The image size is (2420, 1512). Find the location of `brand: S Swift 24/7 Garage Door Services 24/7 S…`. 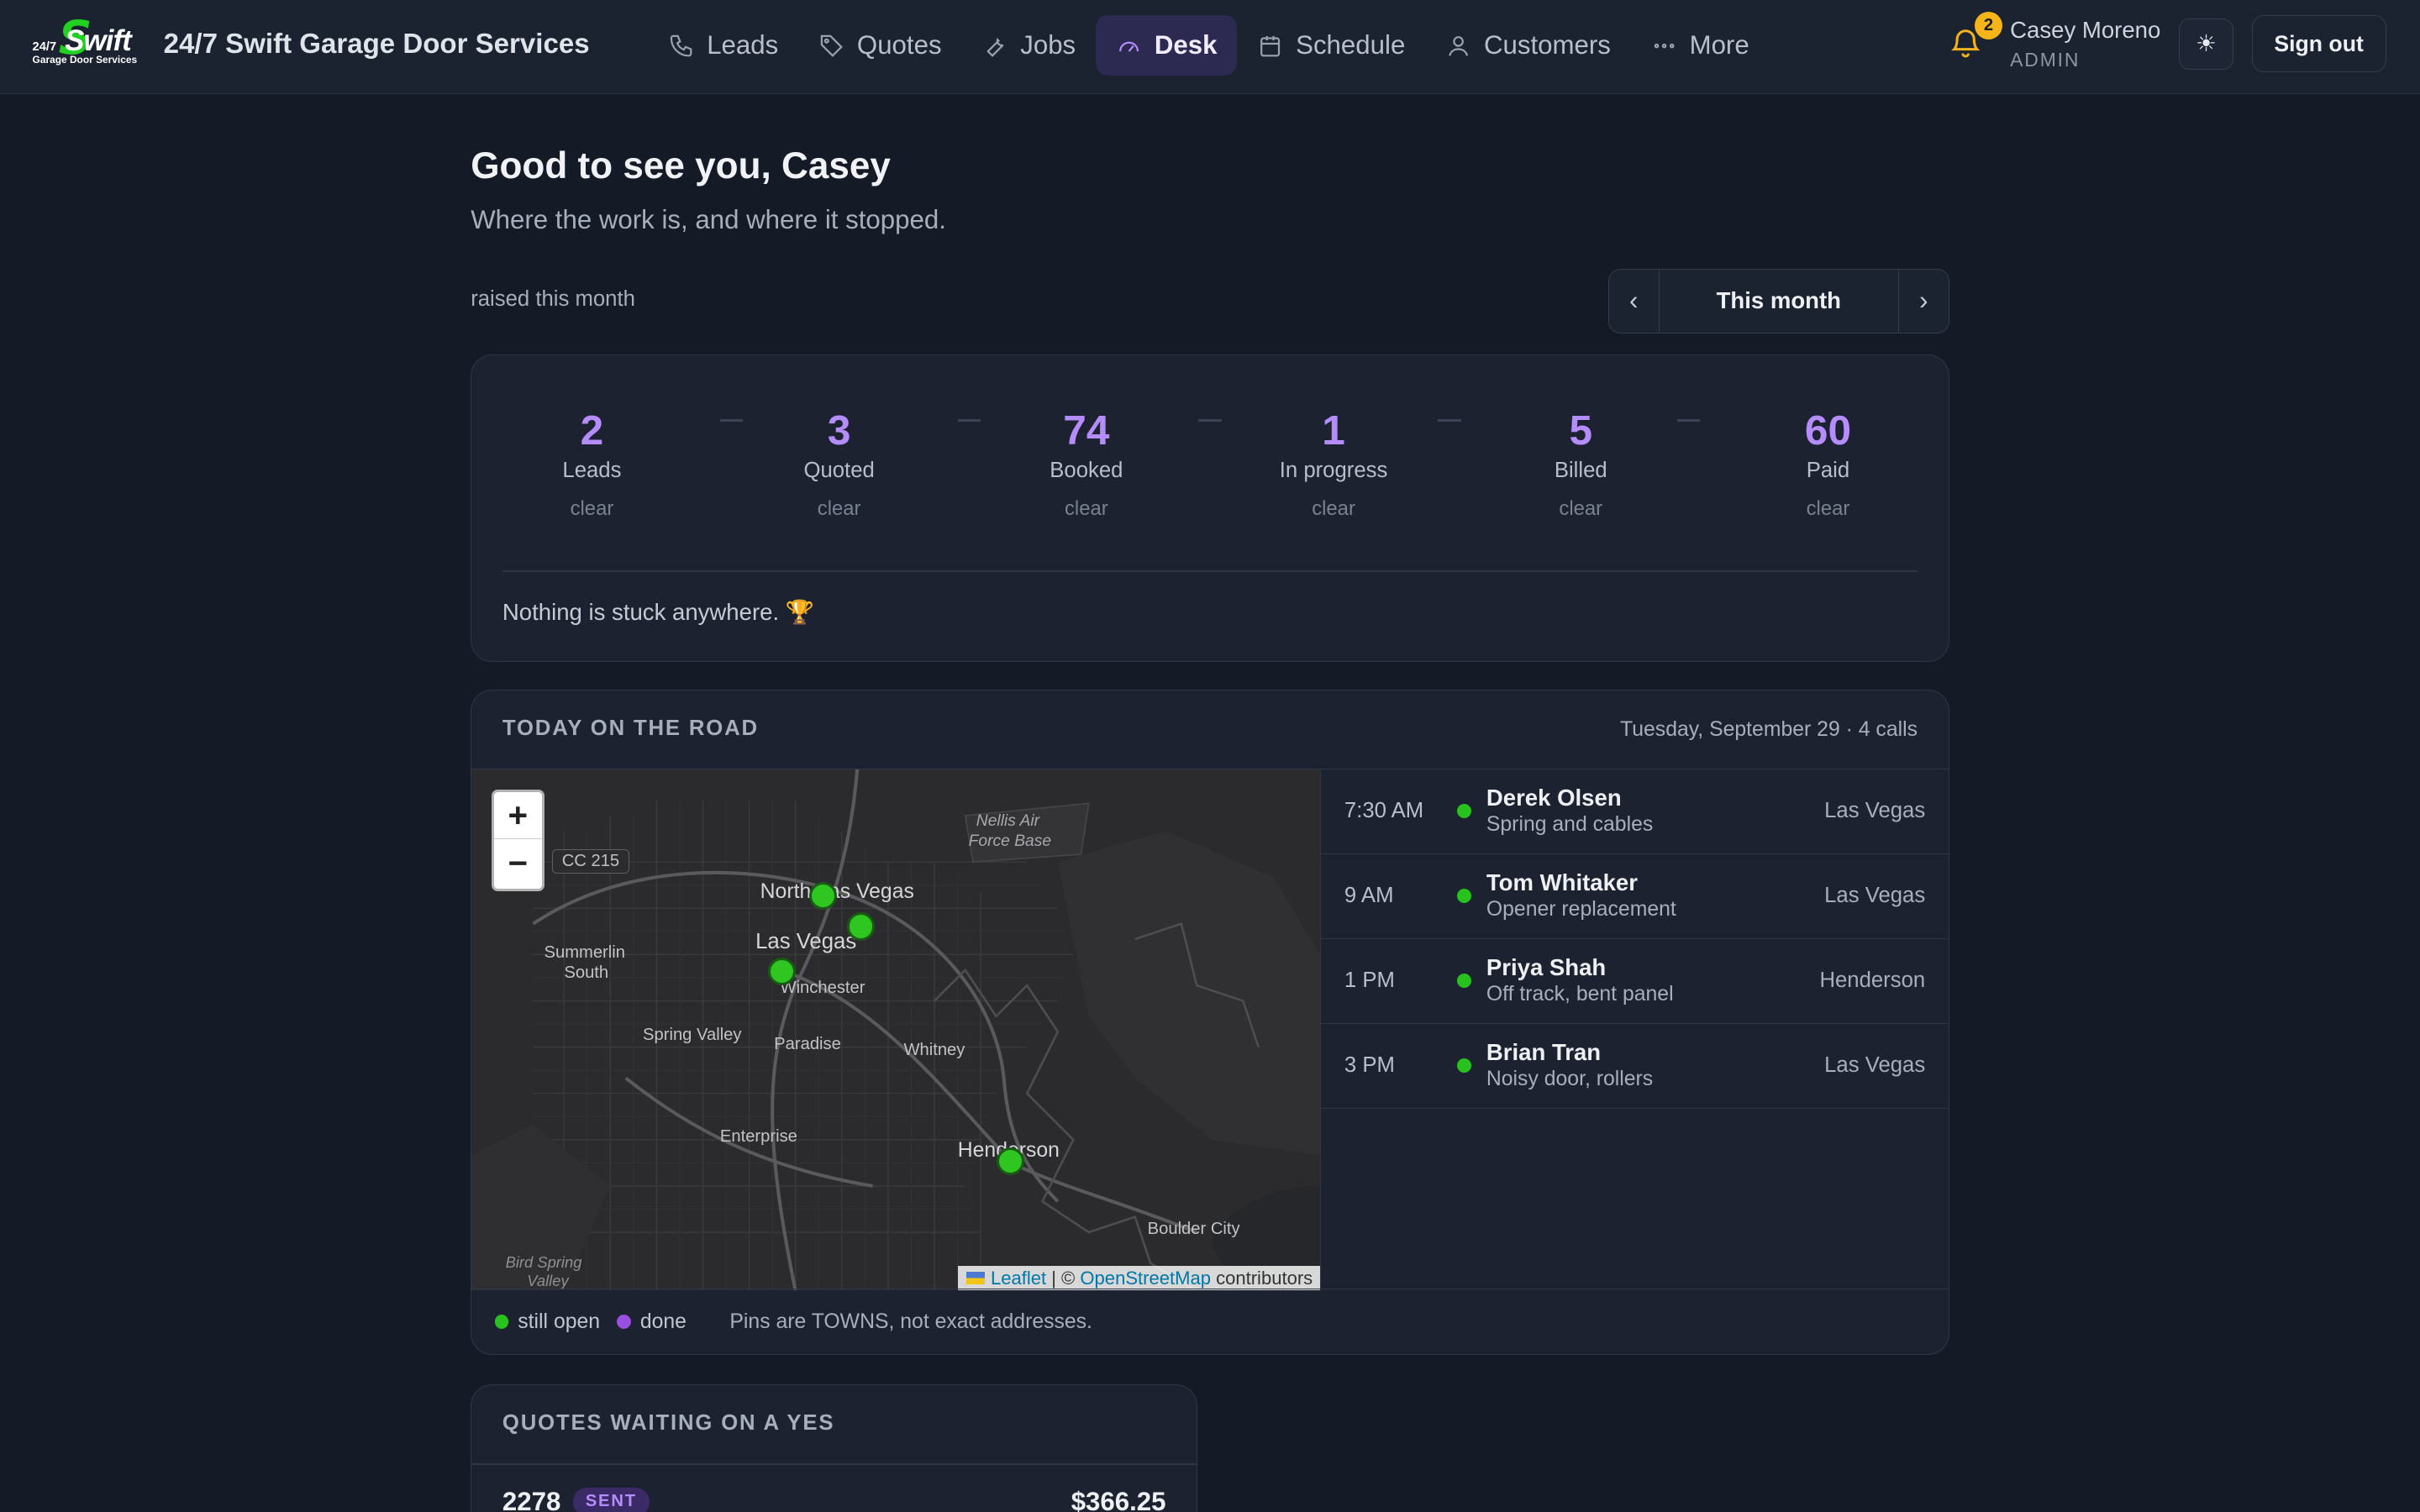

brand: S Swift 24/7 Garage Door Services 24/7 S… is located at coordinates (310, 40).